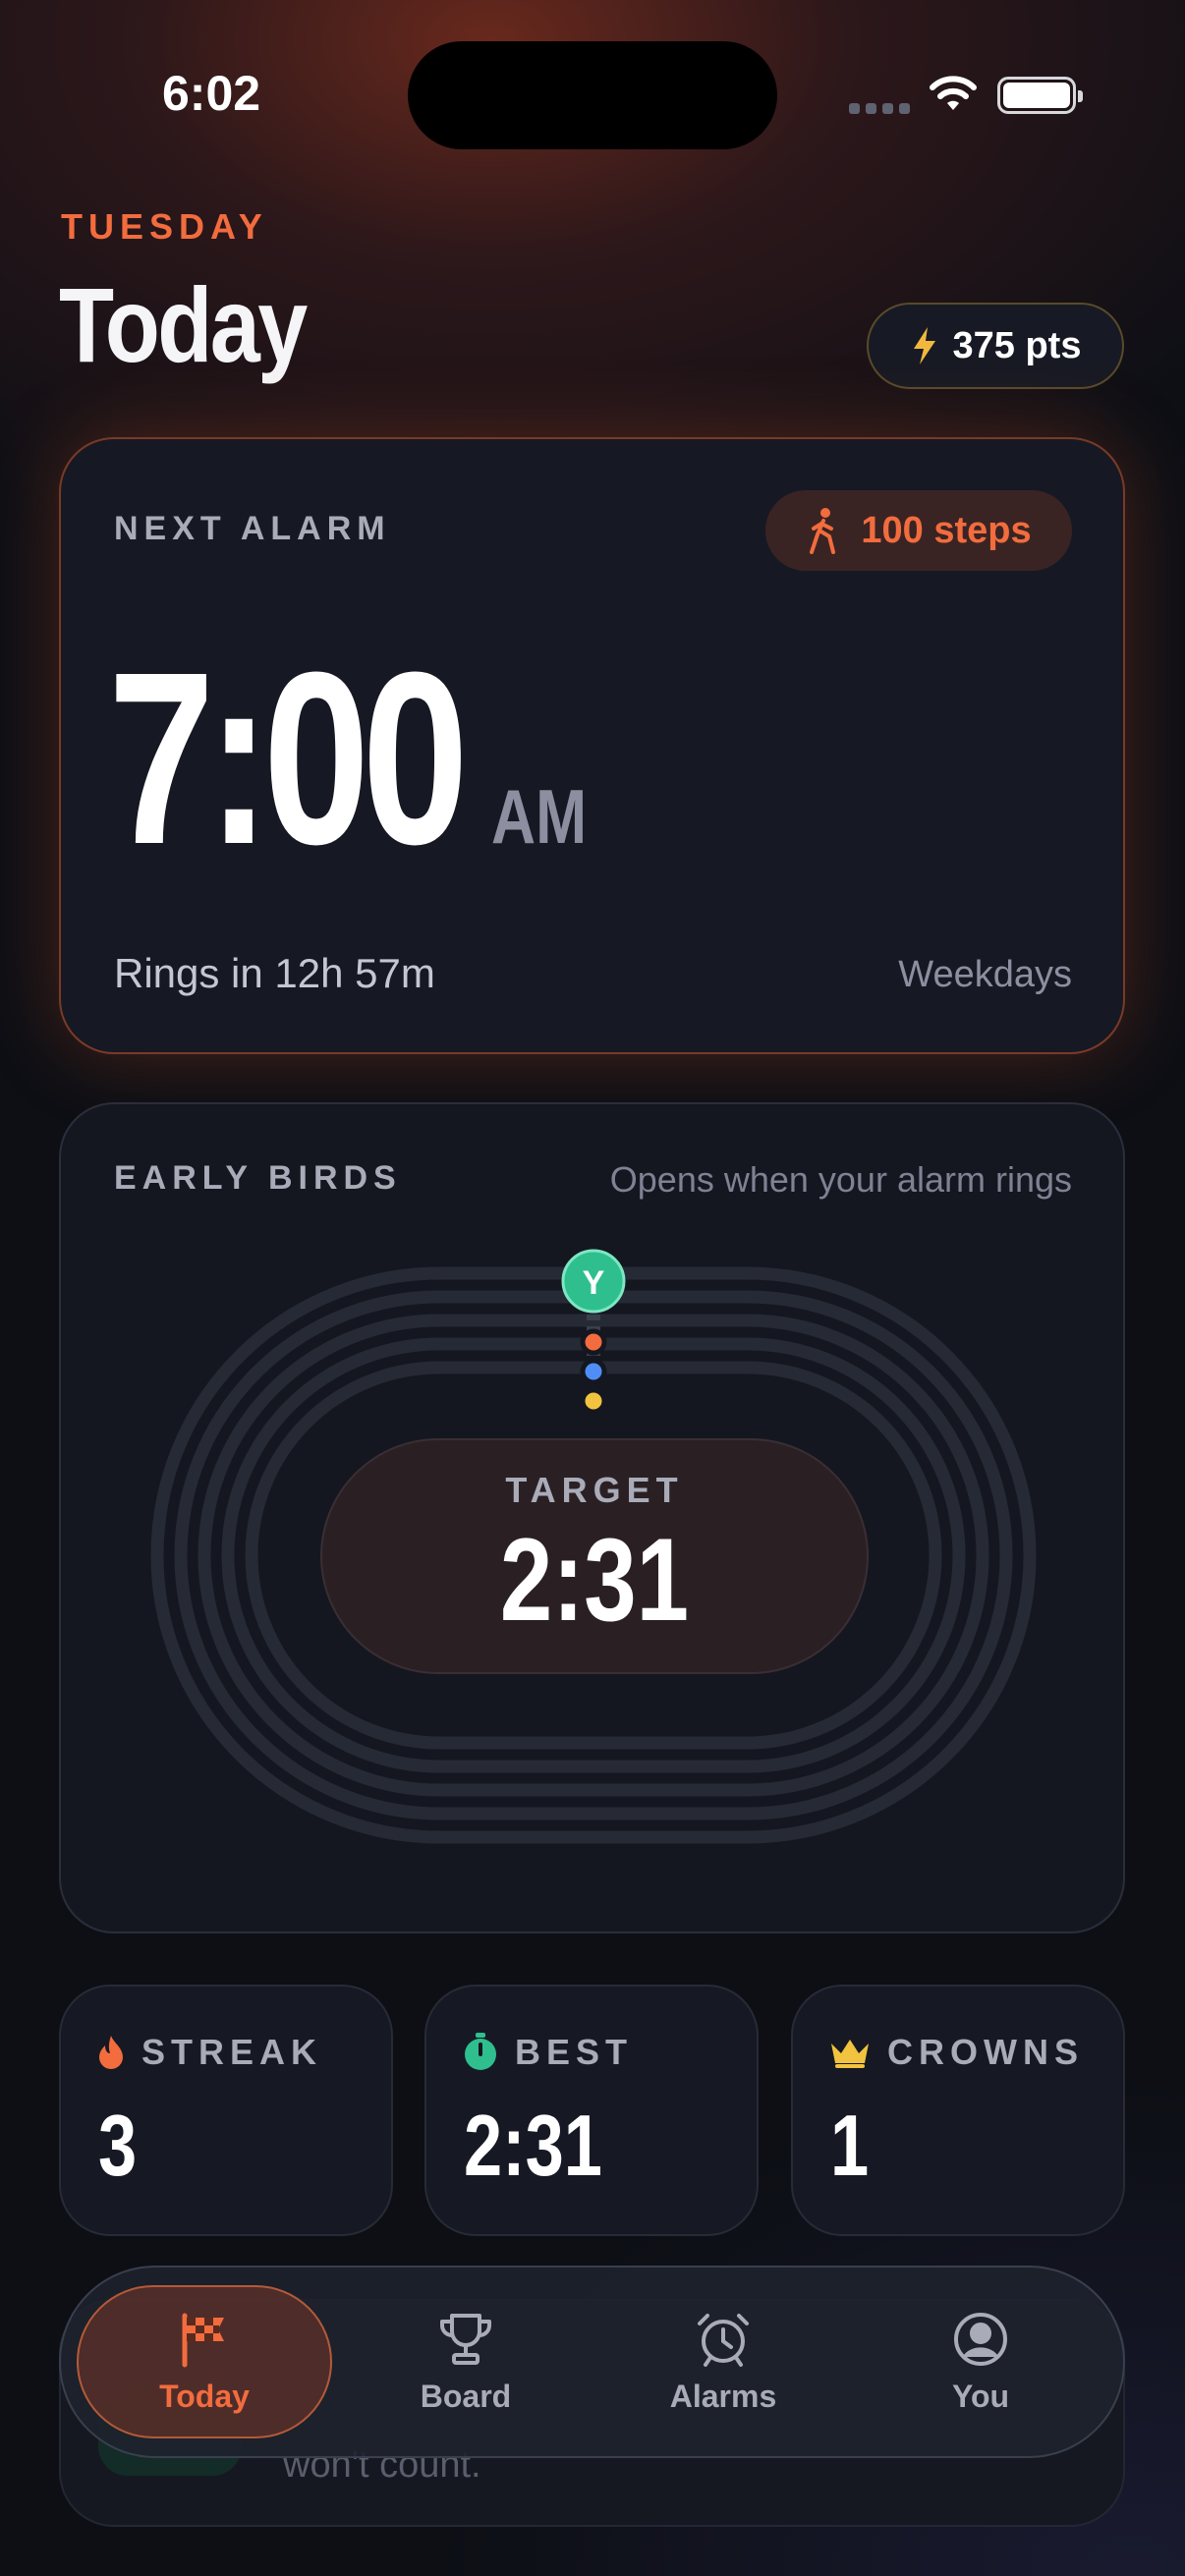 The height and width of the screenshot is (2576, 1185). What do you see at coordinates (203, 2340) in the screenshot?
I see `flag-icon` at bounding box center [203, 2340].